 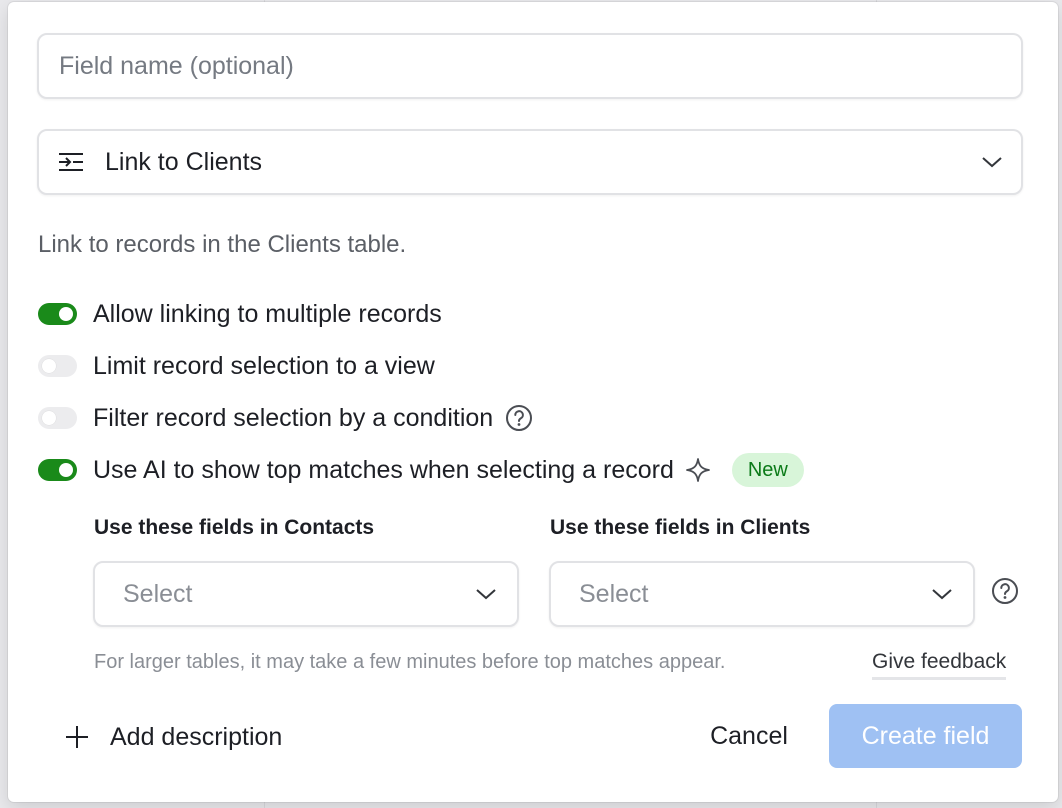 What do you see at coordinates (939, 665) in the screenshot?
I see `give-feedback-link: Give feedback` at bounding box center [939, 665].